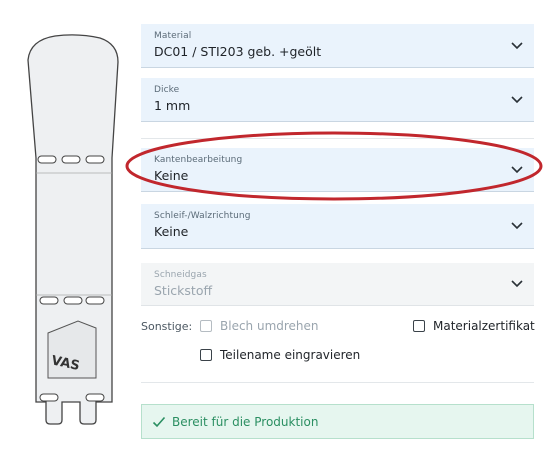 The image size is (550, 457). What do you see at coordinates (337, 46) in the screenshot?
I see `material-select: Material DC01 / STI203 geb. +geölt` at bounding box center [337, 46].